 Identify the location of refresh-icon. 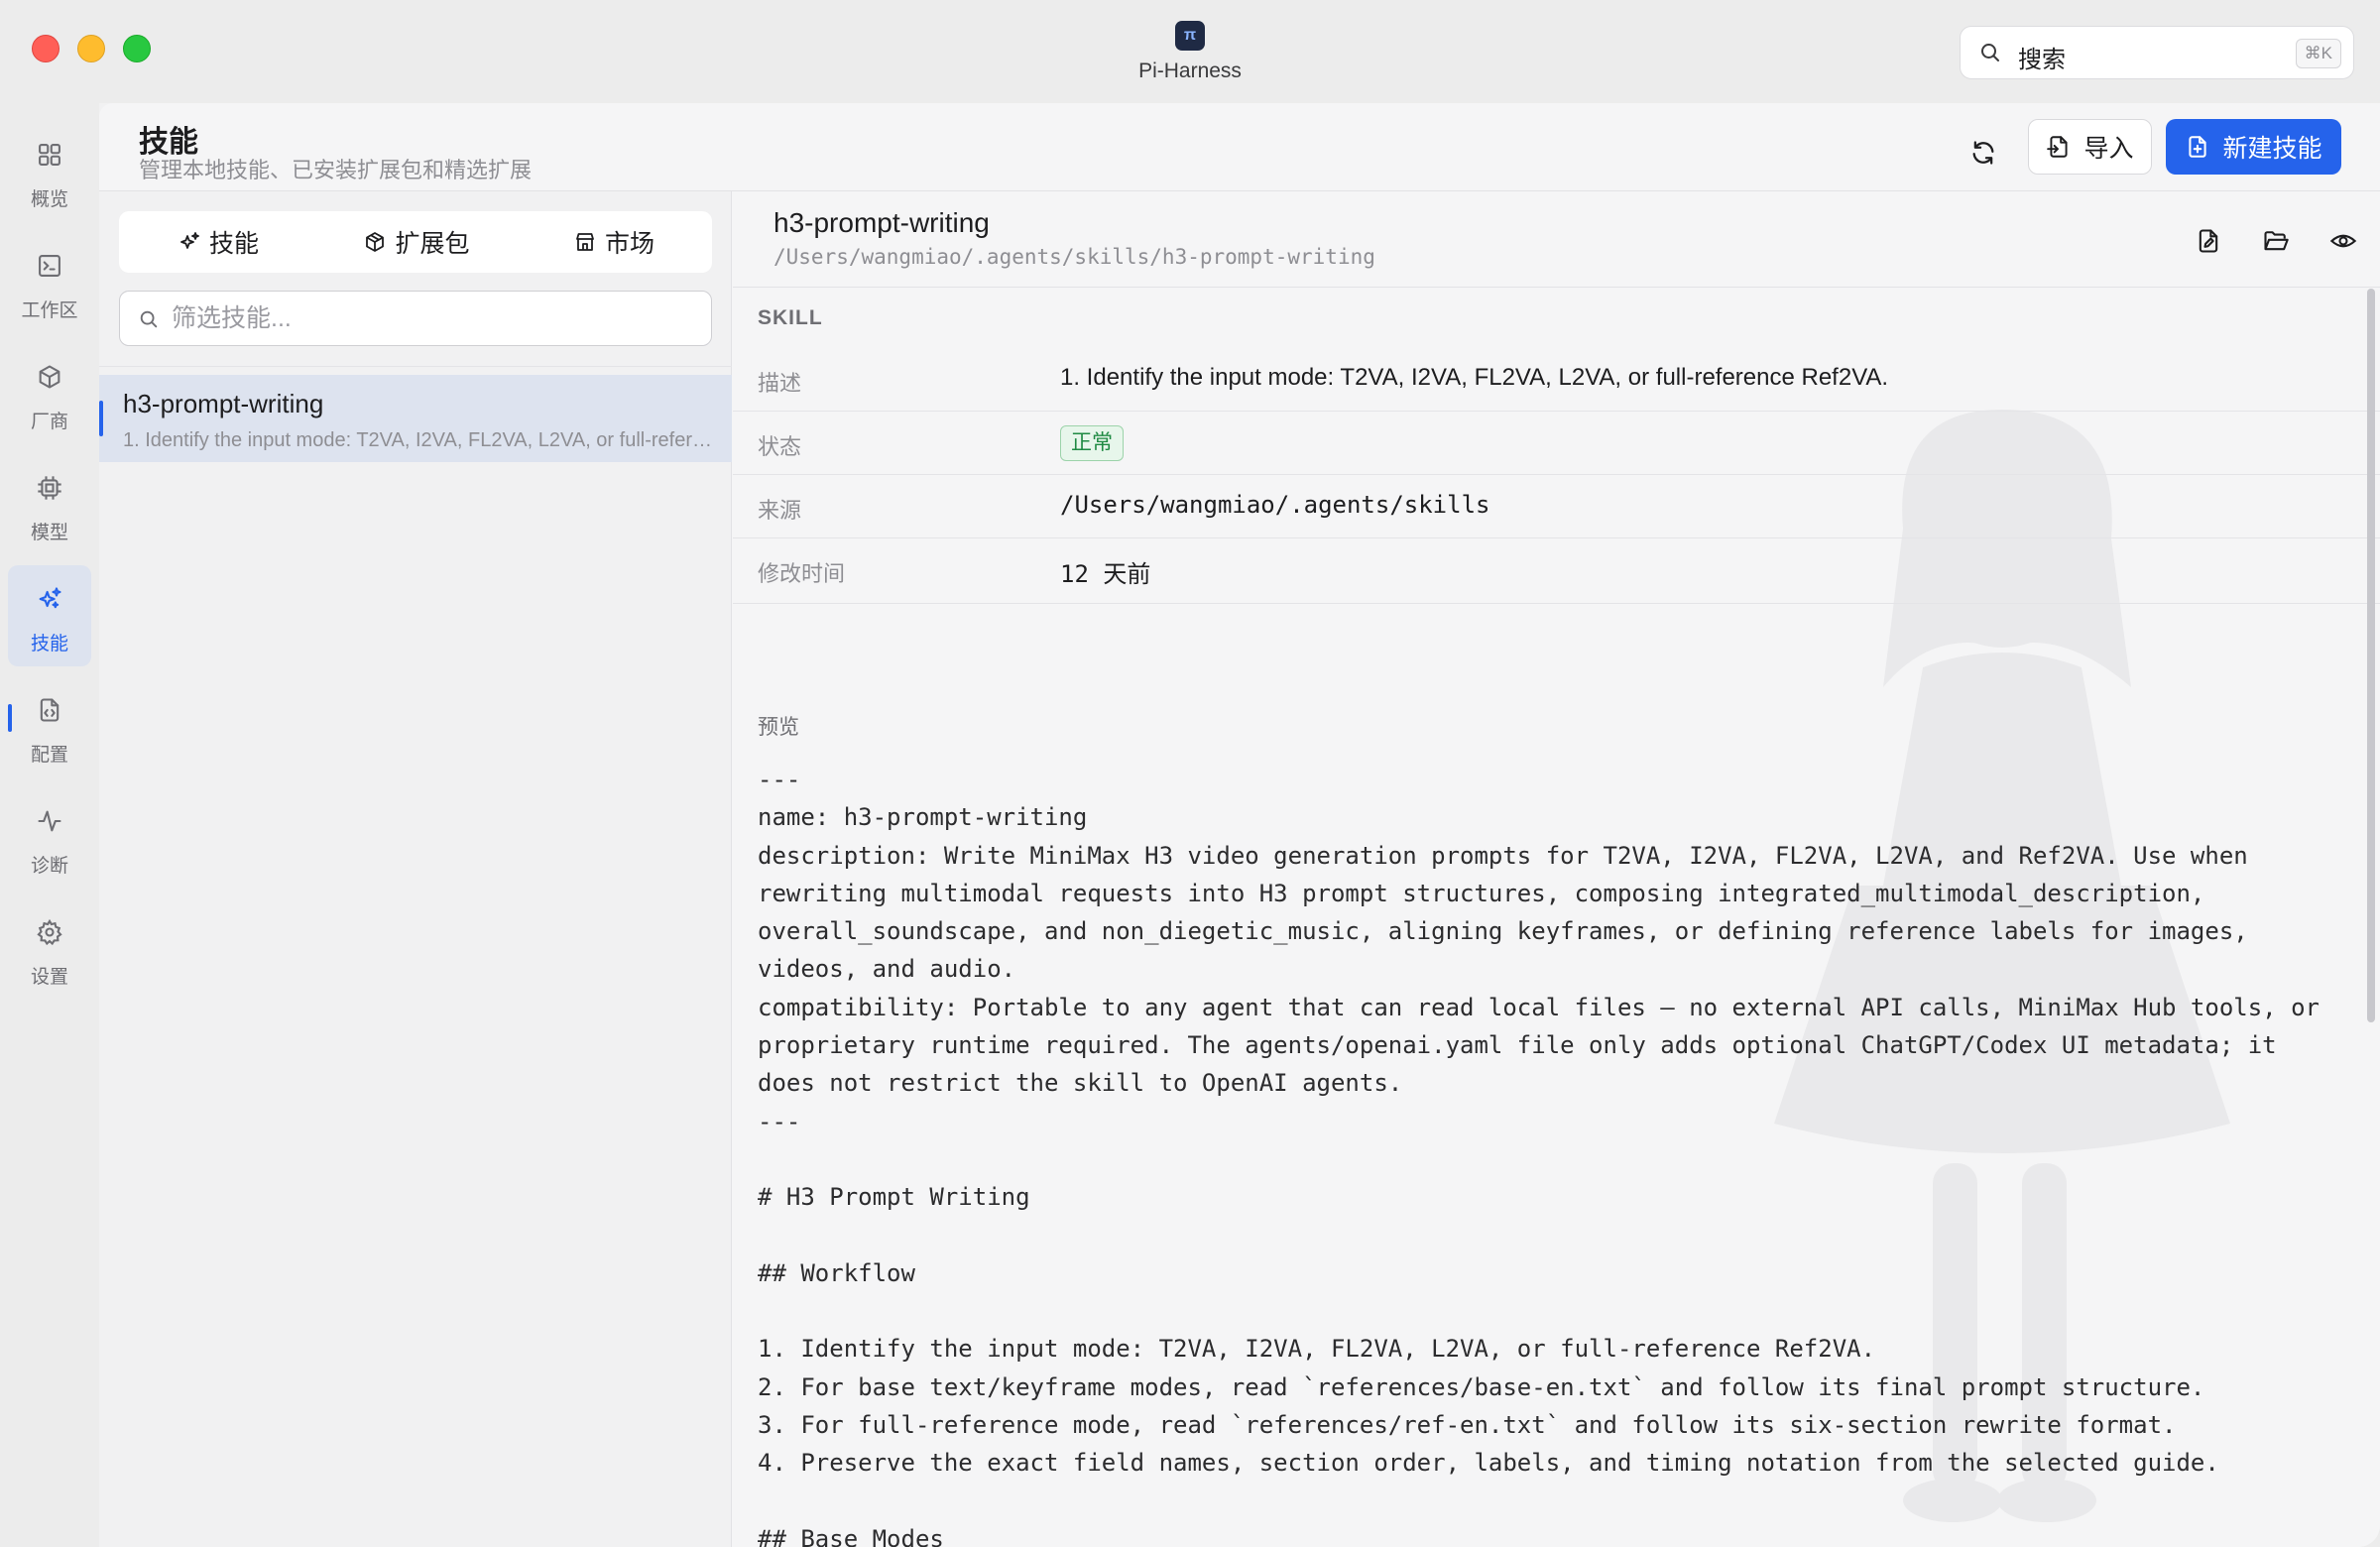
(1983, 153).